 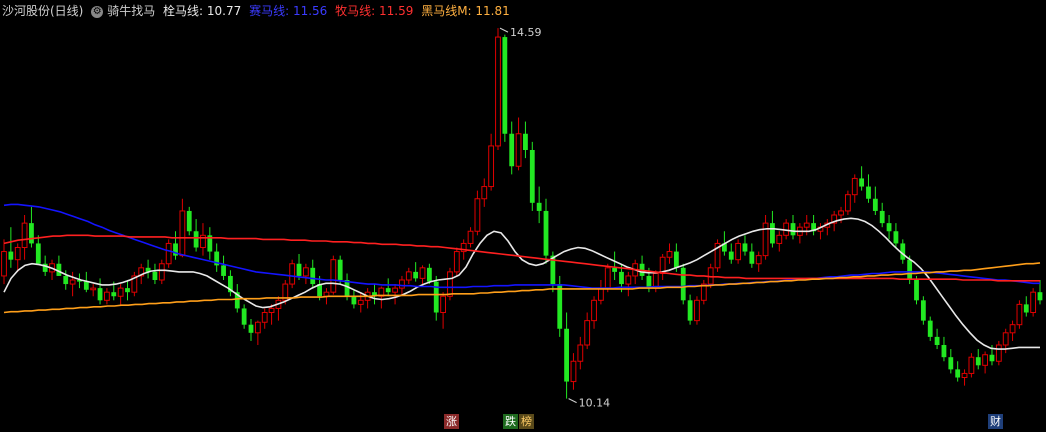 What do you see at coordinates (131, 11) in the screenshot?
I see `indicator-name: 骑牛找马` at bounding box center [131, 11].